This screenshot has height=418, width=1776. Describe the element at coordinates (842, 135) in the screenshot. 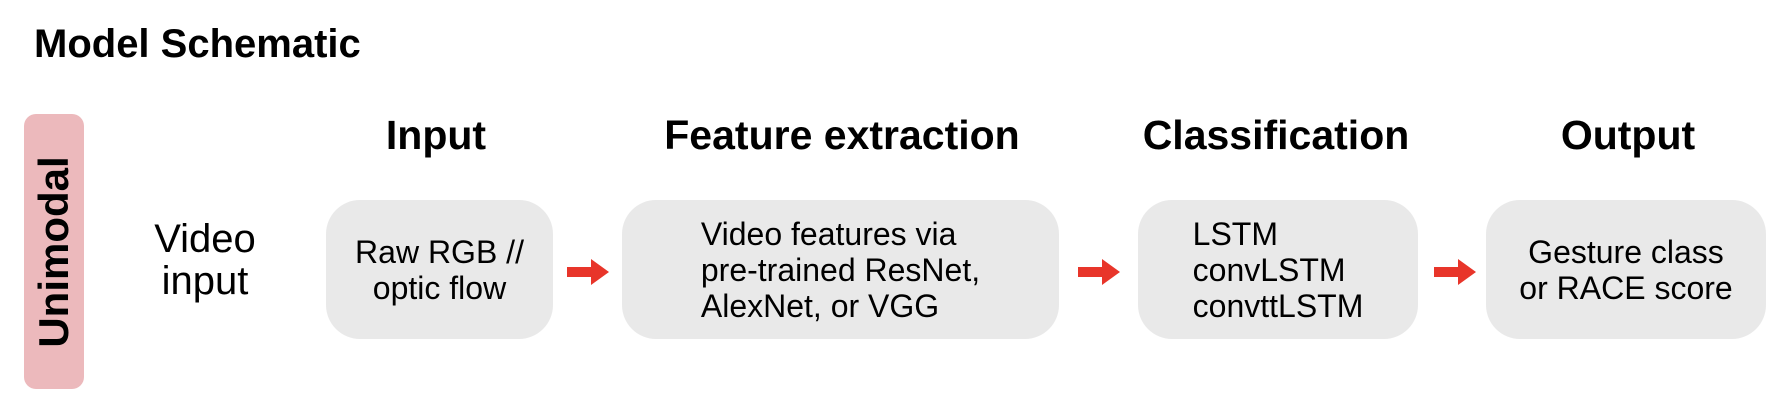

I see `column-header-feature-extraction: Feature extraction` at that location.